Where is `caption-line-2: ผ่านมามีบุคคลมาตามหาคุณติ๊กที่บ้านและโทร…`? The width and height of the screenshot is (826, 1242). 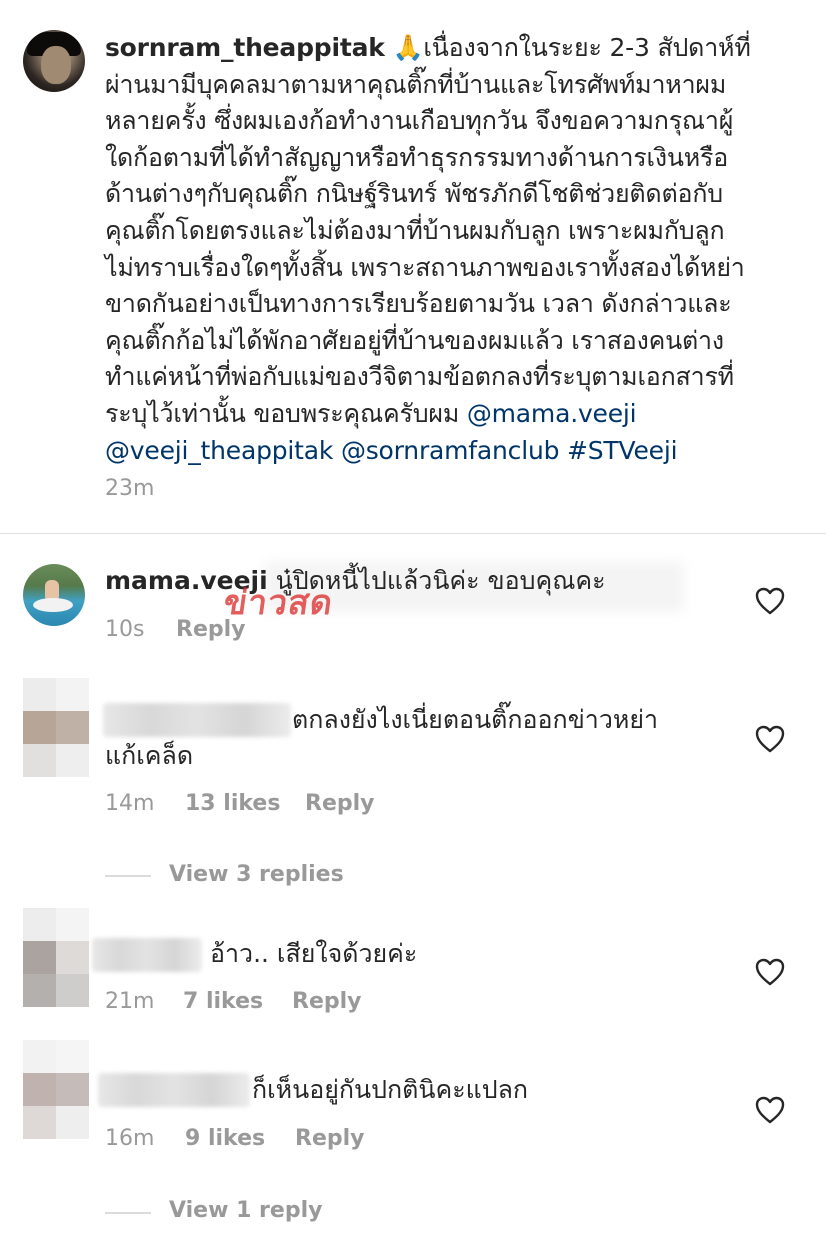
caption-line-2: ผ่านมามีบุคคลมาตามหาคุณติ๊กที่บ้านและโทร… is located at coordinates (416, 84).